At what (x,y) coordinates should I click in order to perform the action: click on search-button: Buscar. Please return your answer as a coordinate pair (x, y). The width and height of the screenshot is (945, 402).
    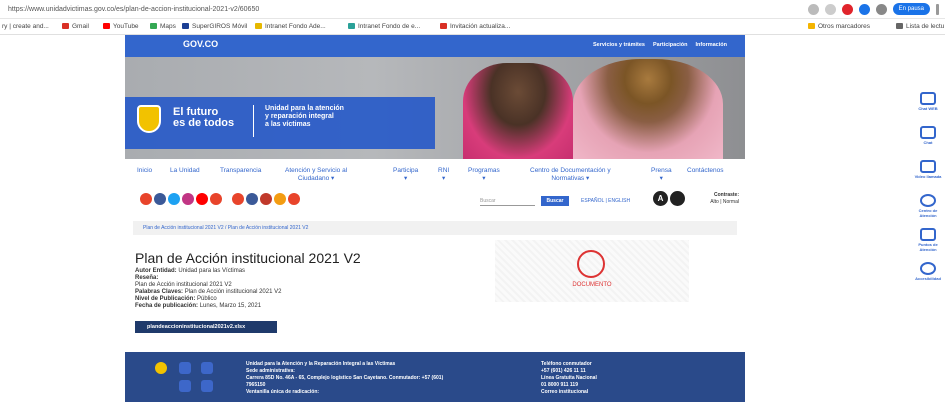
    Looking at the image, I should click on (555, 201).